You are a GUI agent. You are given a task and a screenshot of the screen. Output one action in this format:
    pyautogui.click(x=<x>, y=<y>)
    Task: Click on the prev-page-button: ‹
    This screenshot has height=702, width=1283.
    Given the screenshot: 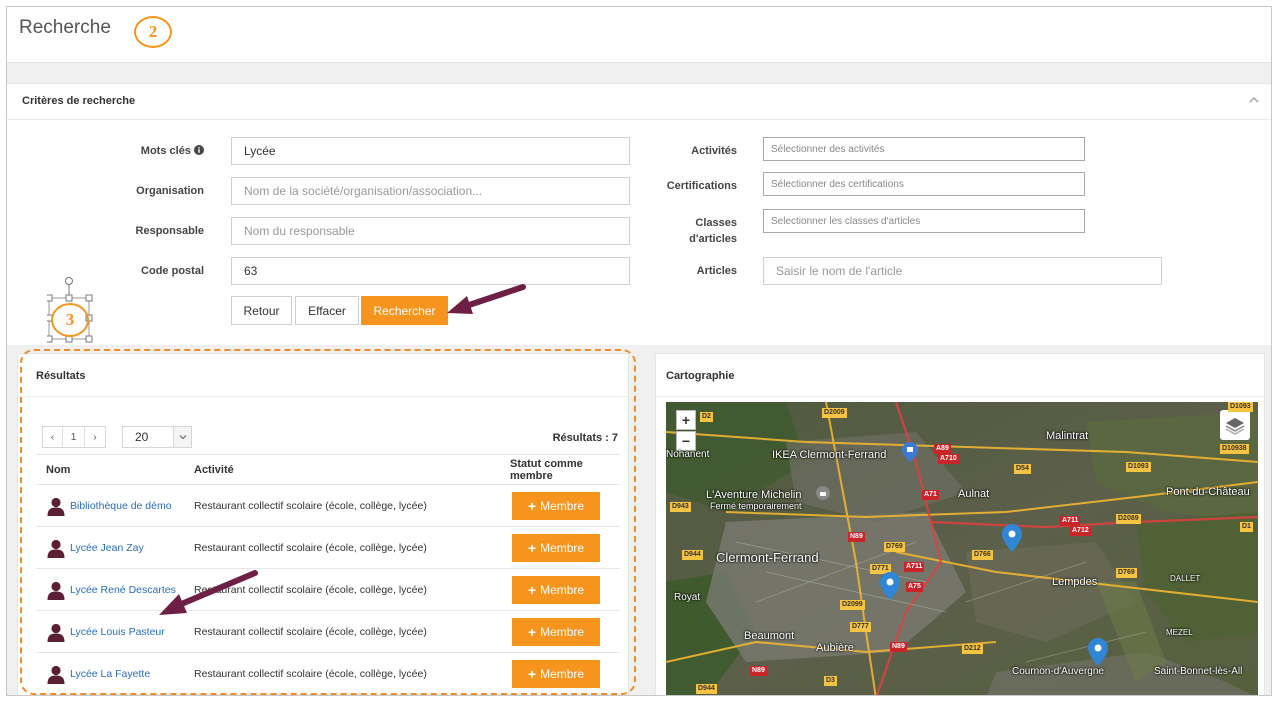 What is the action you would take?
    pyautogui.click(x=53, y=437)
    